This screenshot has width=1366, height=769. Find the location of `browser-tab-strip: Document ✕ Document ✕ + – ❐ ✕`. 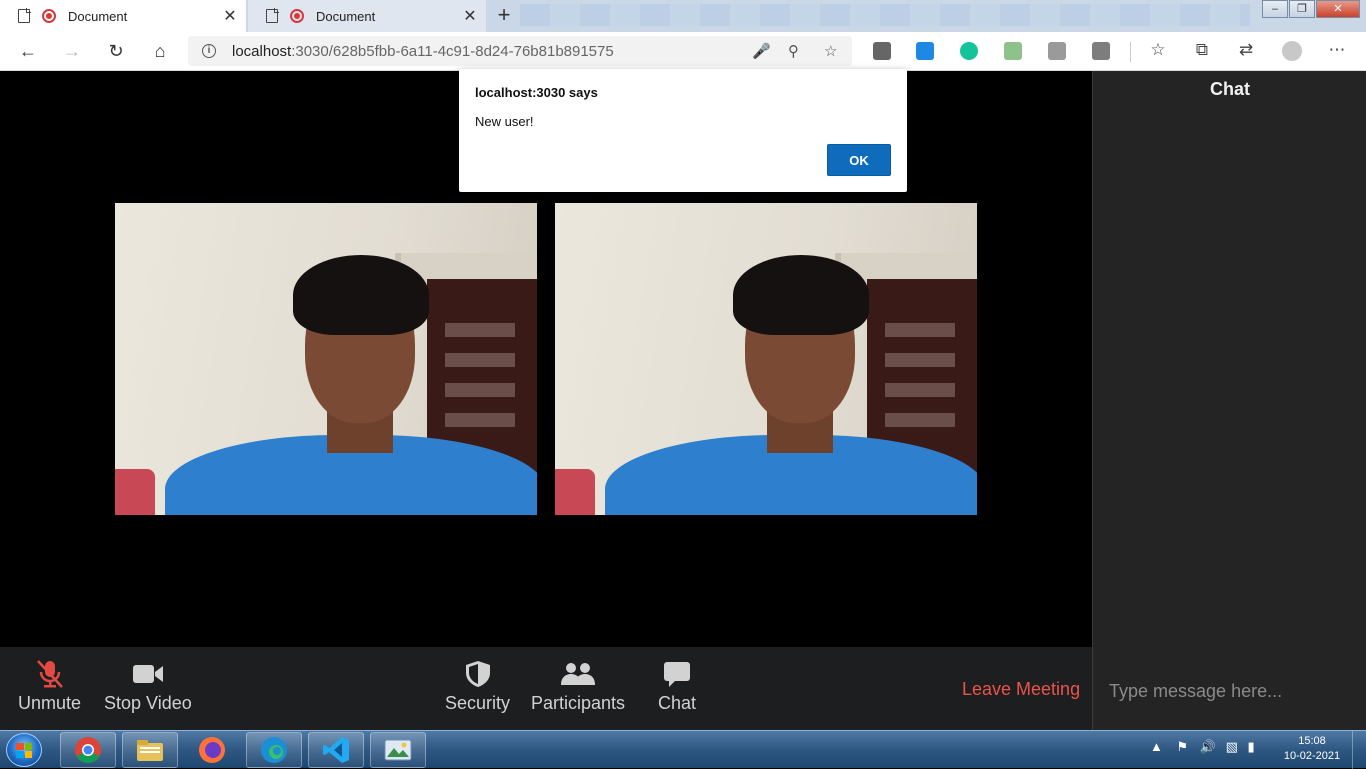

browser-tab-strip: Document ✕ Document ✕ + – ❐ ✕ is located at coordinates (683, 16).